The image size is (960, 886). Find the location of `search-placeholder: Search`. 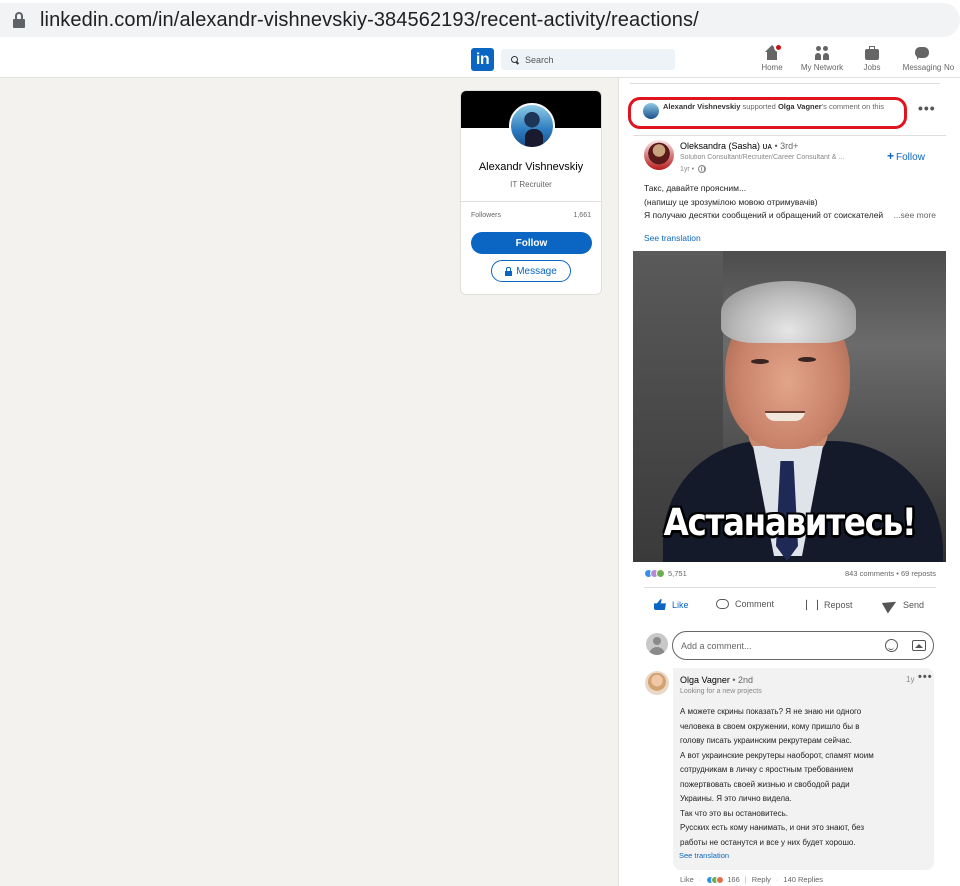

search-placeholder: Search is located at coordinates (539, 59).